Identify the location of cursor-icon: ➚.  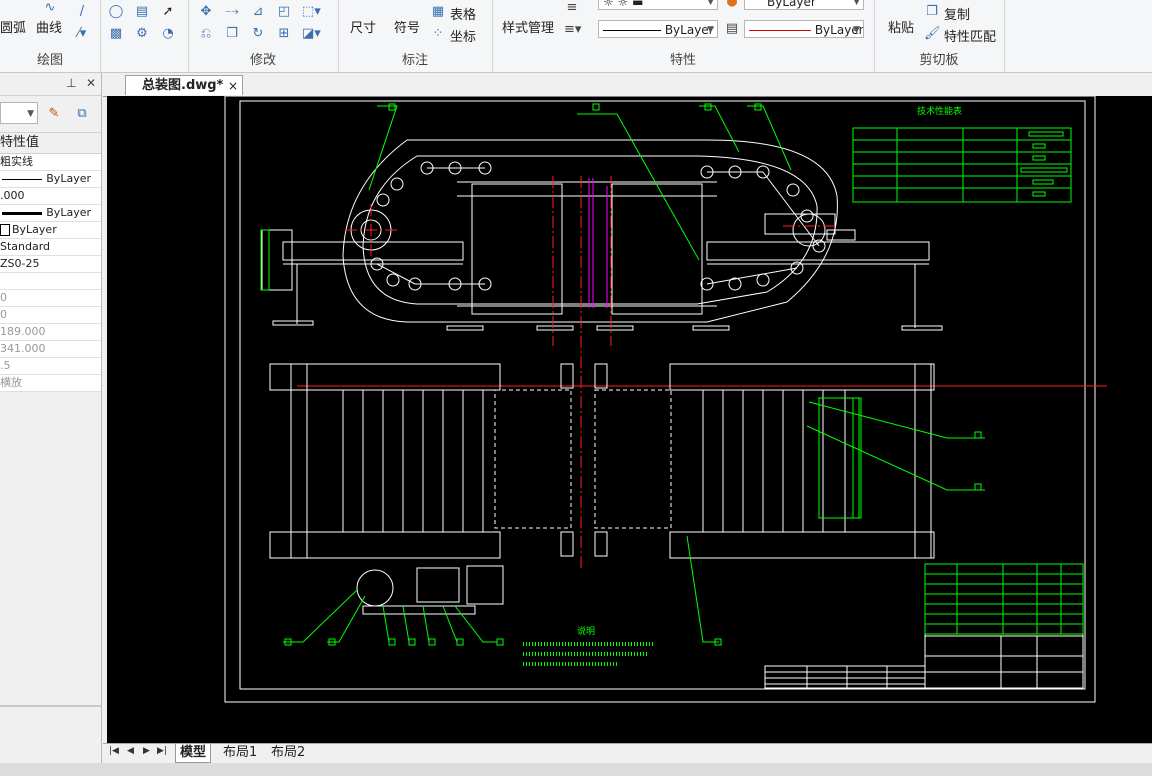
(168, 12).